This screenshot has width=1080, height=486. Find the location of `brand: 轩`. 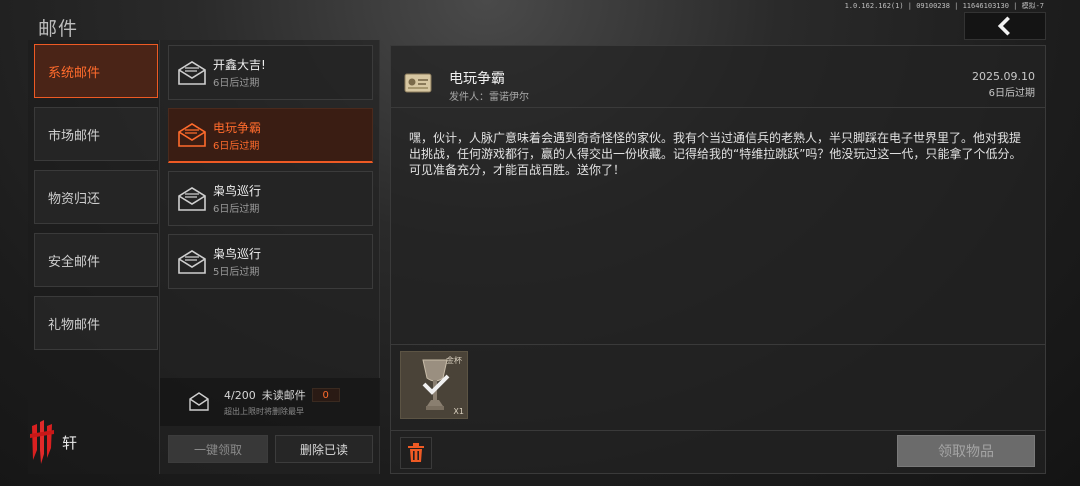

brand: 轩 is located at coordinates (52, 442).